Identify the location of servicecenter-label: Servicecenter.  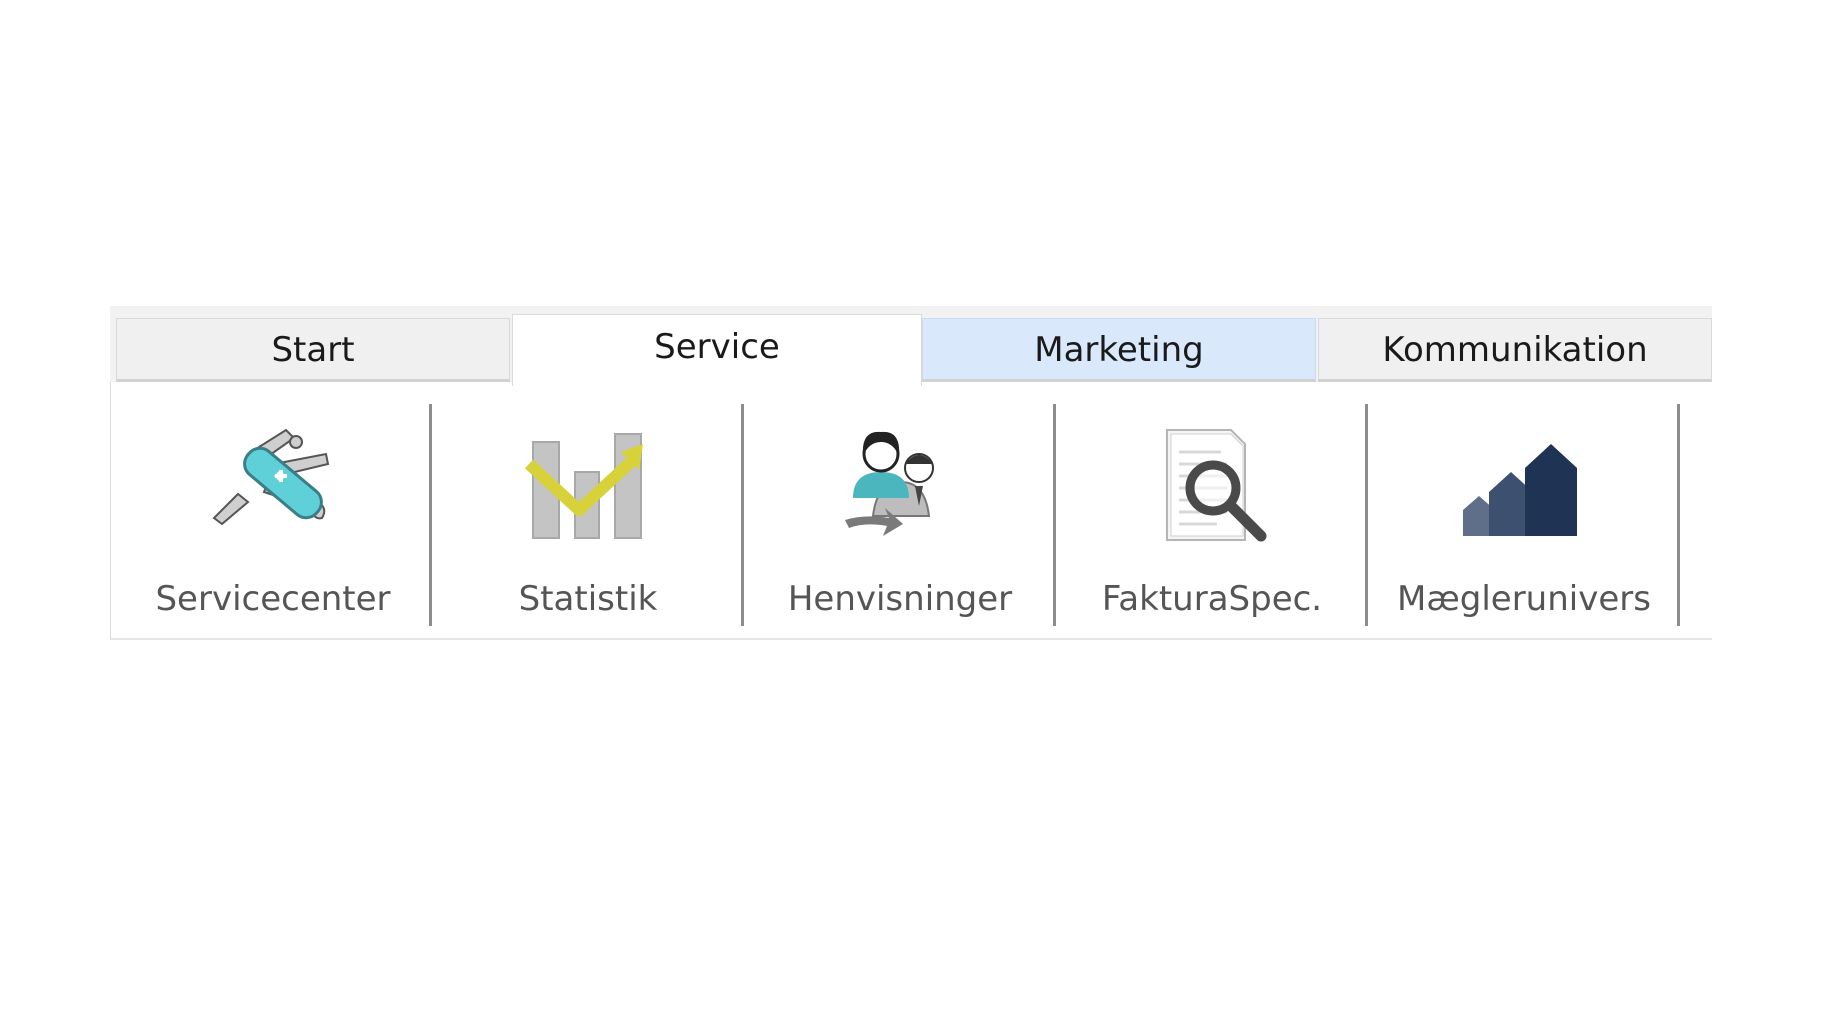
(273, 599).